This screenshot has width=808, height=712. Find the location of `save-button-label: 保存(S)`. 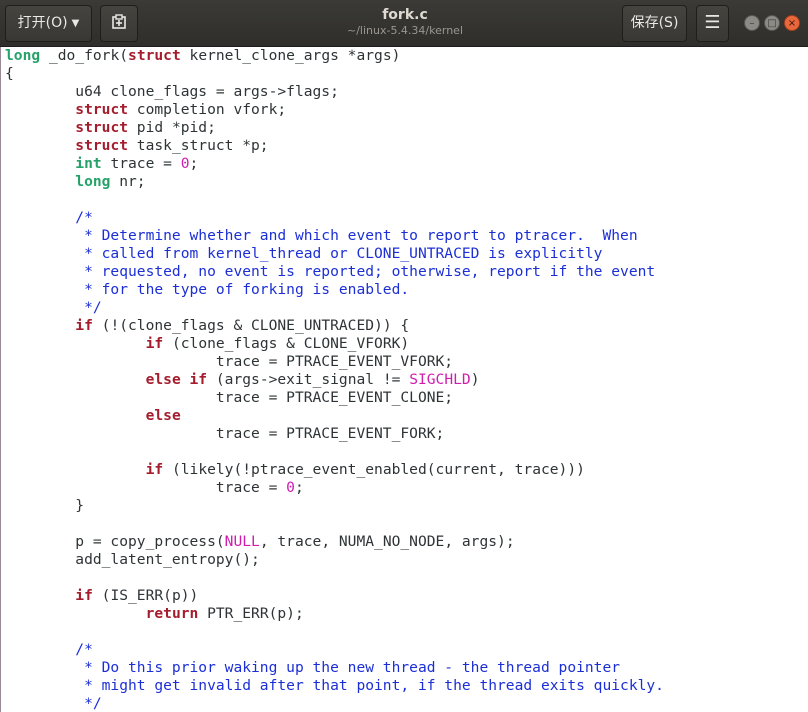

save-button-label: 保存(S) is located at coordinates (654, 23).